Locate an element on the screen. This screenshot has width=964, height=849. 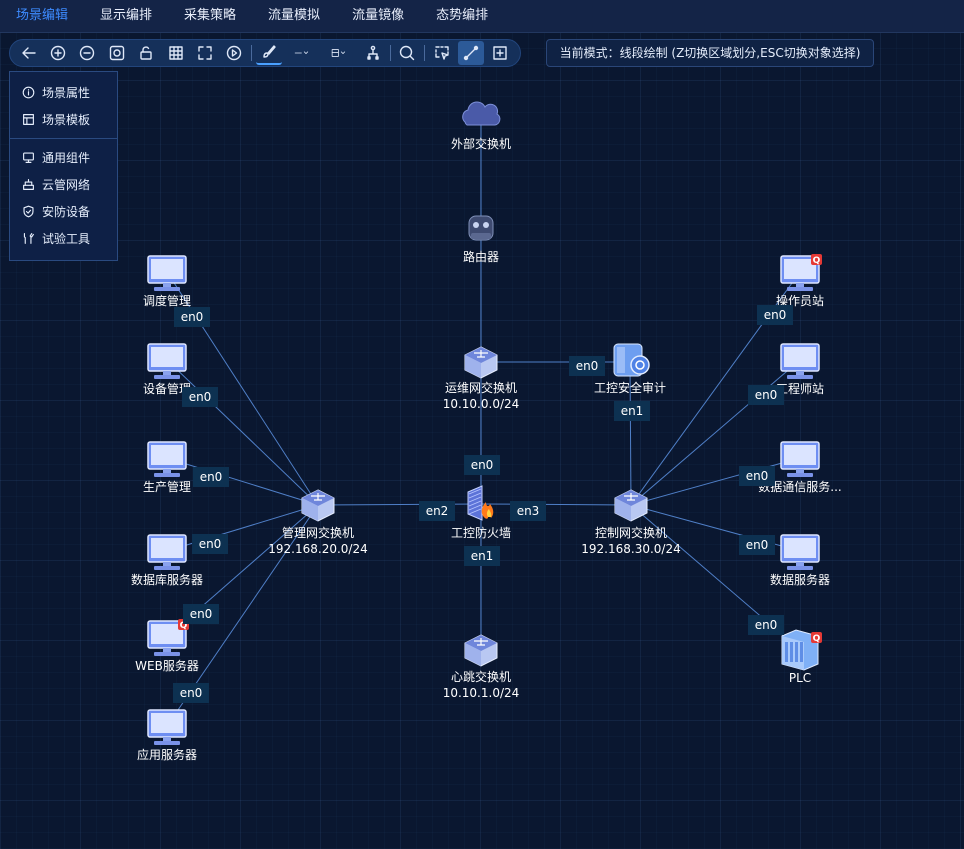
node-subnet: 10.10.1.0/24 is located at coordinates (481, 693).